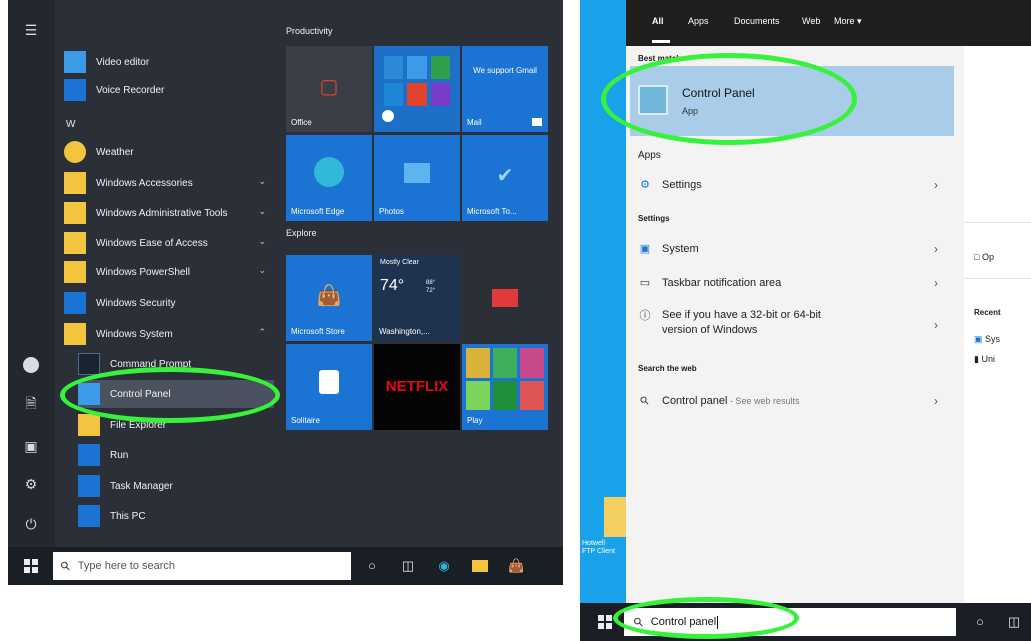 The width and height of the screenshot is (1031, 641). I want to click on tile-news, so click(505, 298).